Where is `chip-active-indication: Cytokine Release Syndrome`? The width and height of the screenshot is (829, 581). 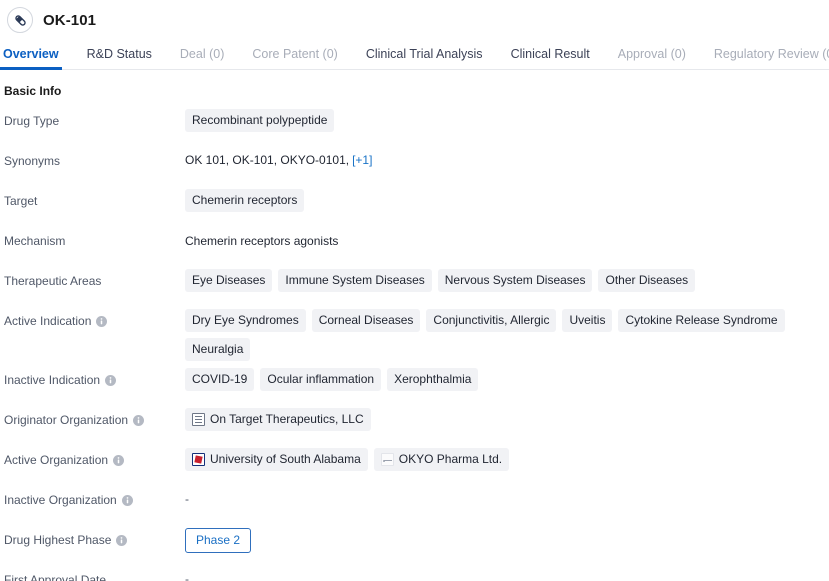 chip-active-indication: Cytokine Release Syndrome is located at coordinates (701, 320).